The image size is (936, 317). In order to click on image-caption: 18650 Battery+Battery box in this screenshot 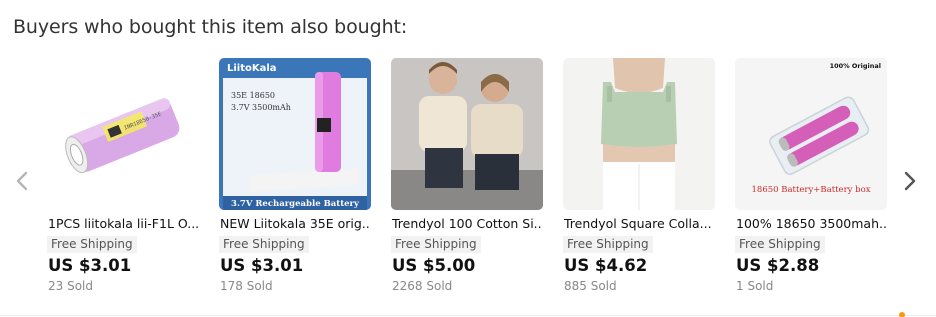, I will do `click(811, 190)`.